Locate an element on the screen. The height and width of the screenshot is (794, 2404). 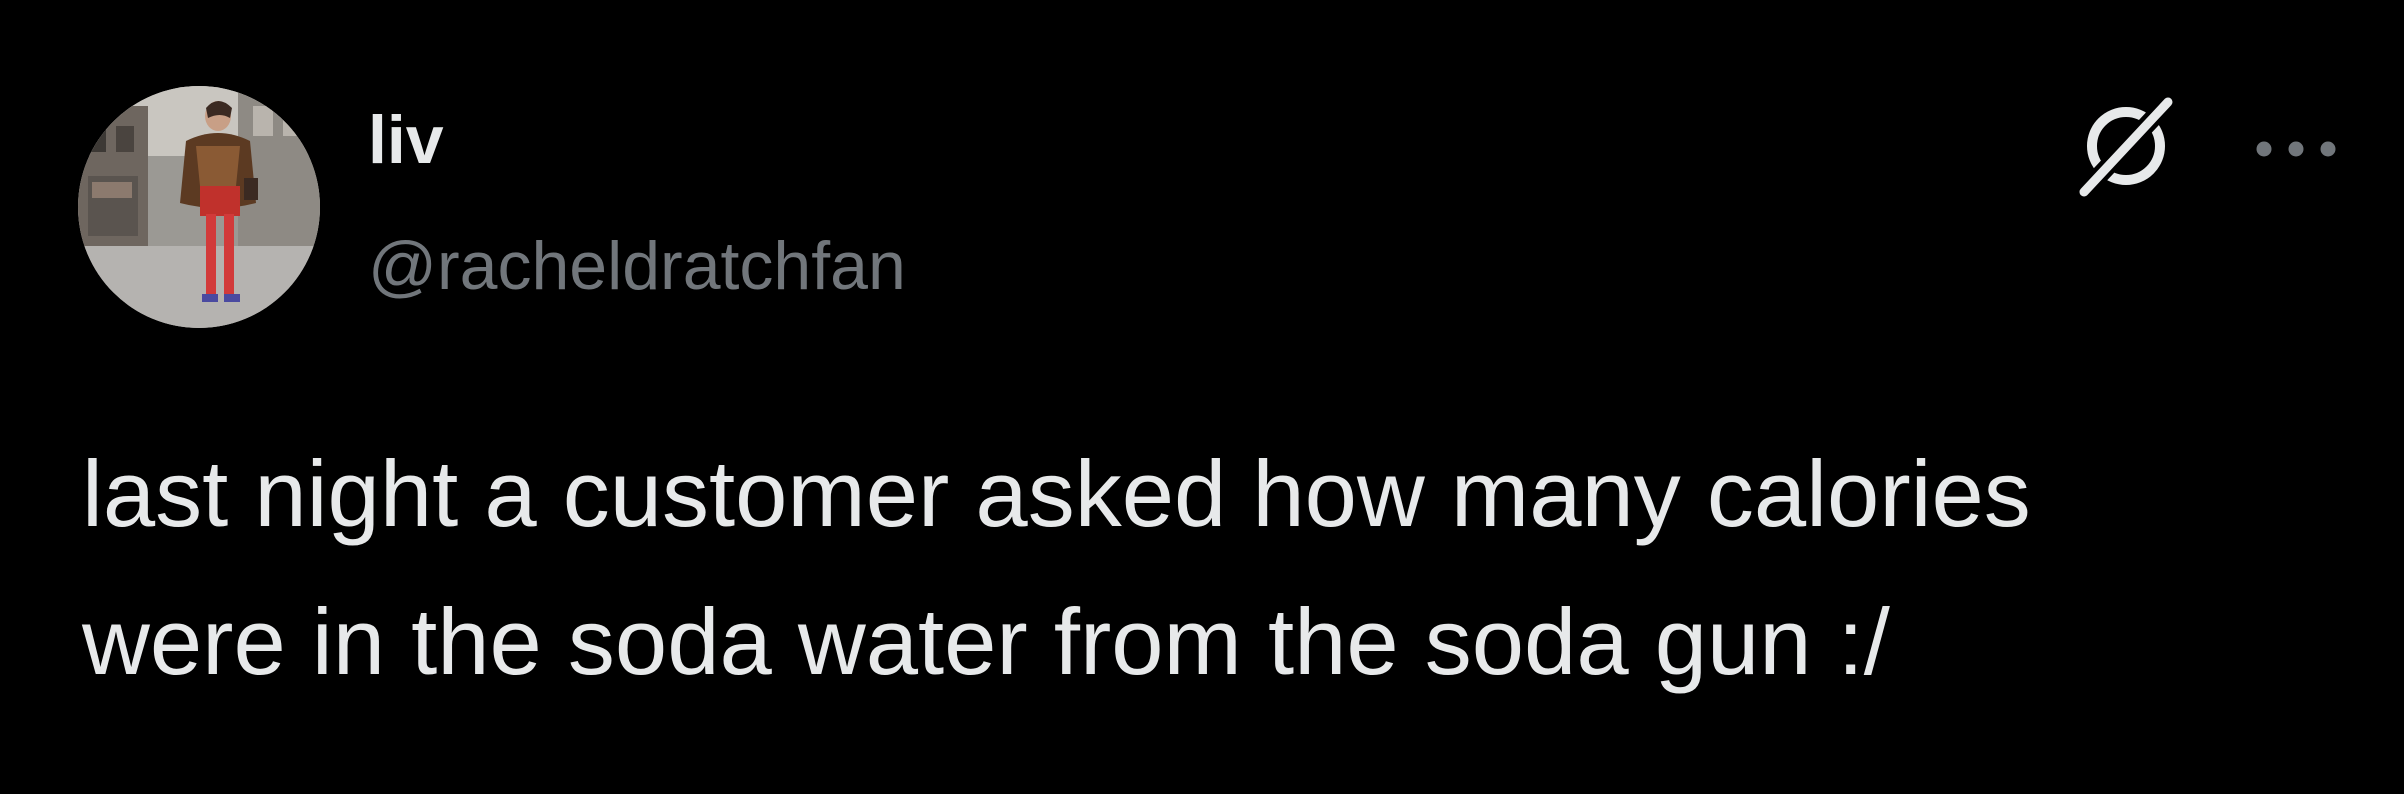
grok-icon is located at coordinates (2128, 146).